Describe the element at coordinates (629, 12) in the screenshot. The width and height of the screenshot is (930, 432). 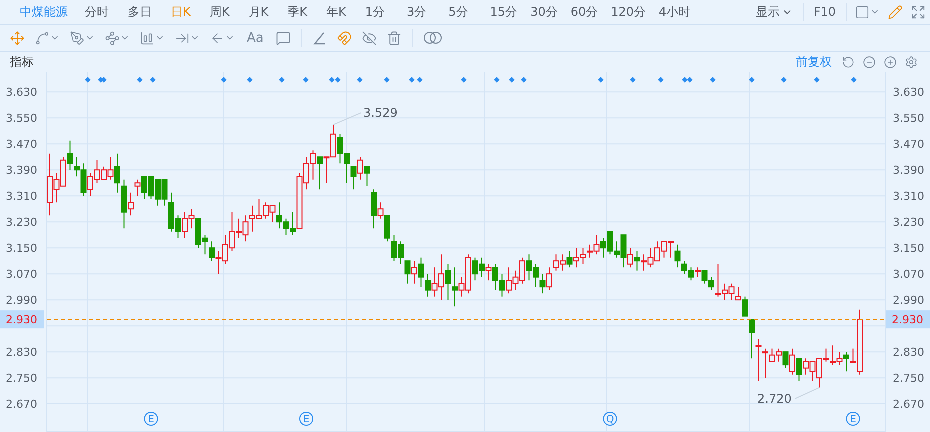
I see `period-tab: 120分` at that location.